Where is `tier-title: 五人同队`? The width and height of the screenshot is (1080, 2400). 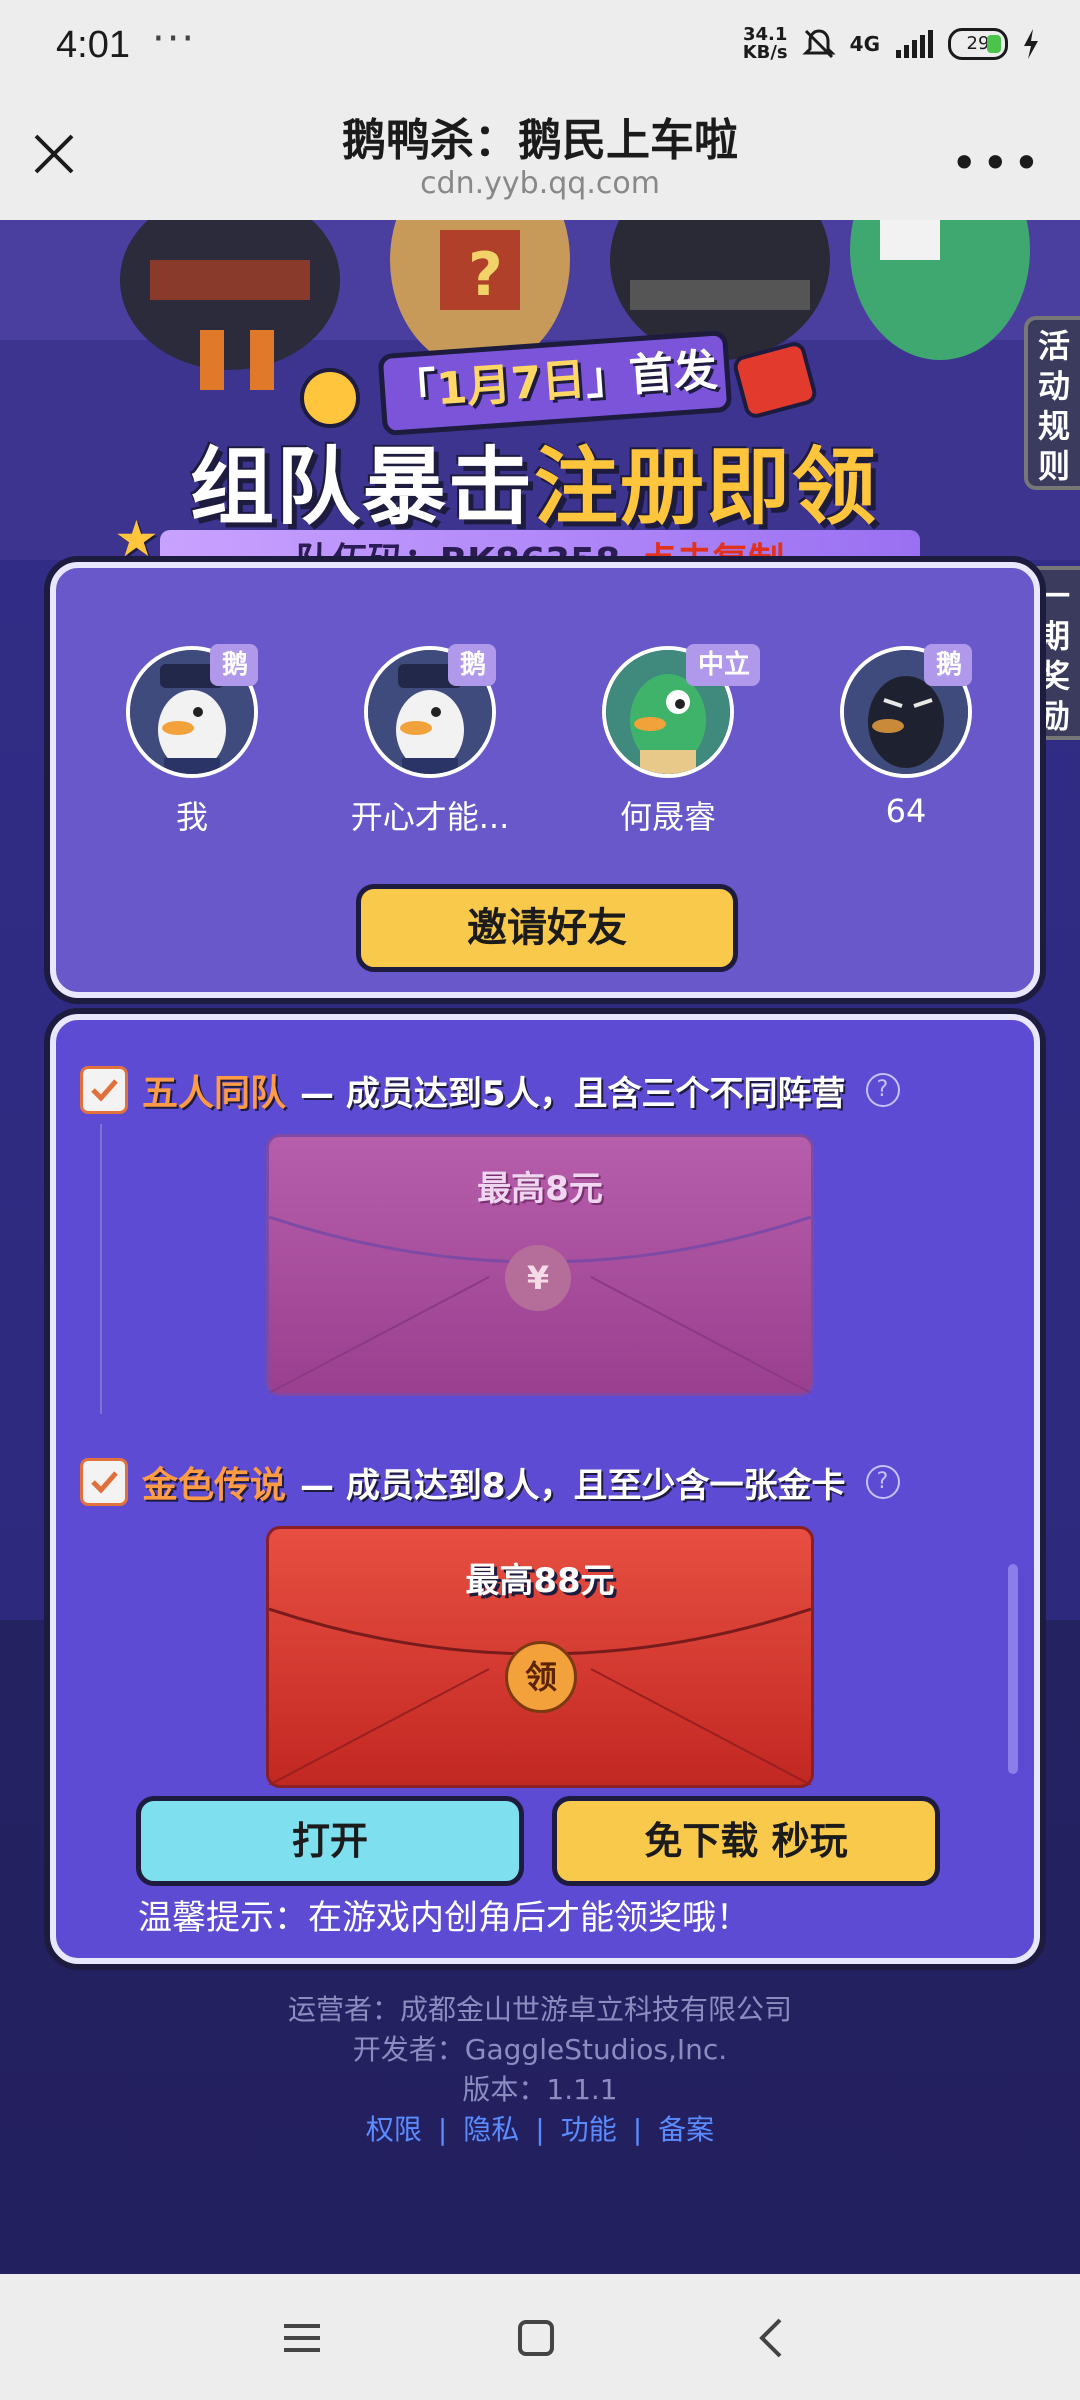
tier-title: 五人同队 is located at coordinates (214, 1093).